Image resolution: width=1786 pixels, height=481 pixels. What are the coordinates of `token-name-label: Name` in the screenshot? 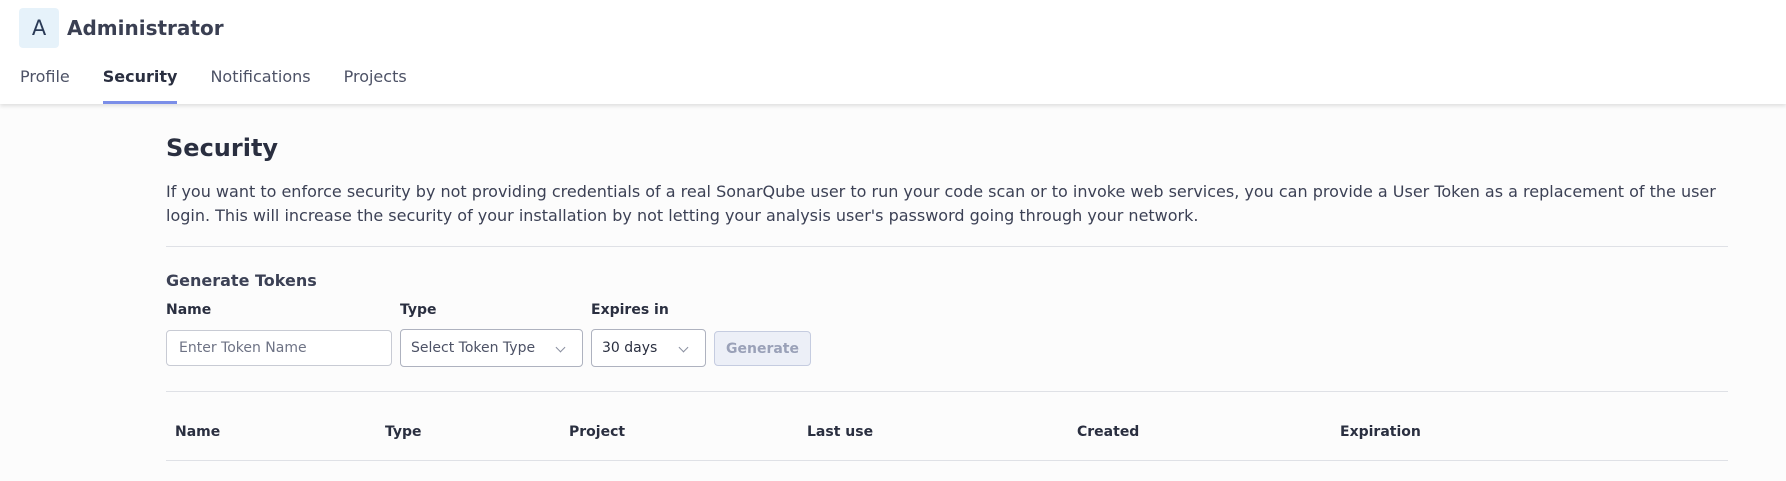 It's located at (189, 310).